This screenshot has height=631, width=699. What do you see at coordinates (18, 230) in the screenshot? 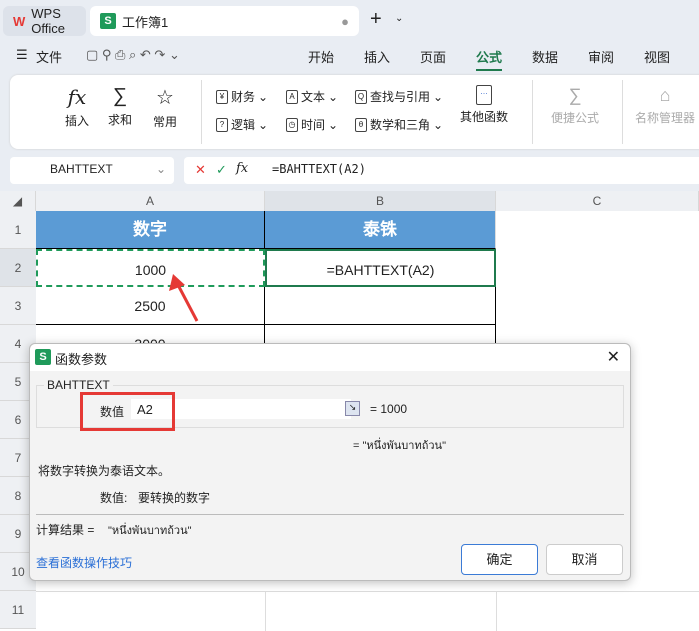
I see `row-header: 1` at bounding box center [18, 230].